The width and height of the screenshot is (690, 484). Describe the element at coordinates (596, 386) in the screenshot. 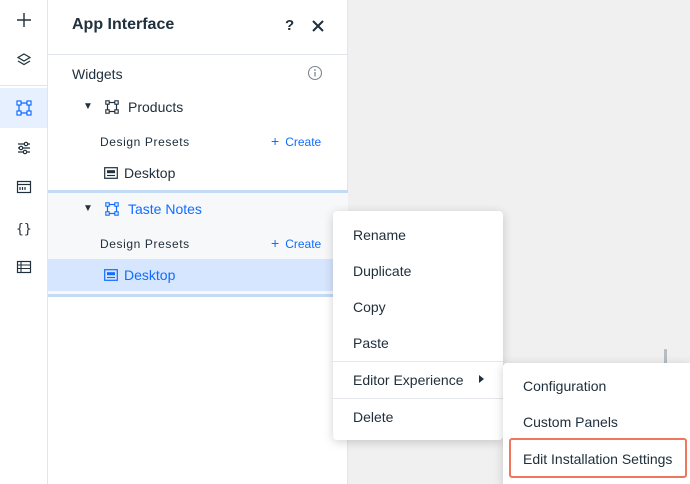

I see `submenu-item-configuration: Configuration` at that location.